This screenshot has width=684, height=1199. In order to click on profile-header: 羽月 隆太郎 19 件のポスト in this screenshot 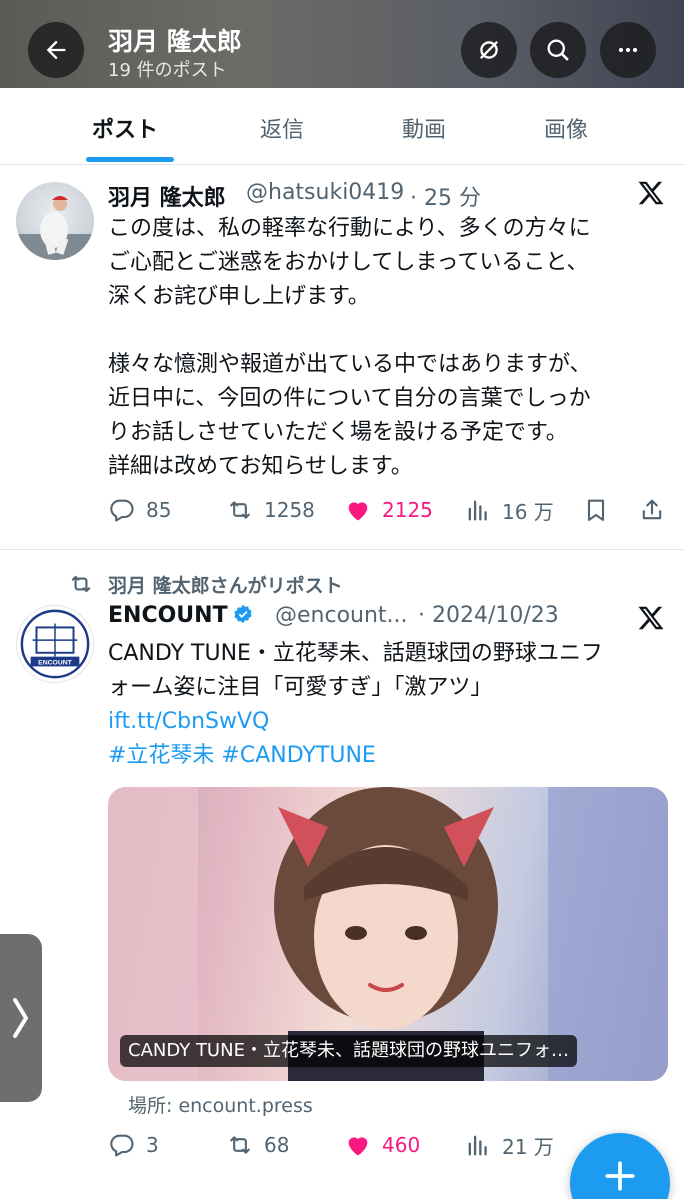, I will do `click(342, 44)`.